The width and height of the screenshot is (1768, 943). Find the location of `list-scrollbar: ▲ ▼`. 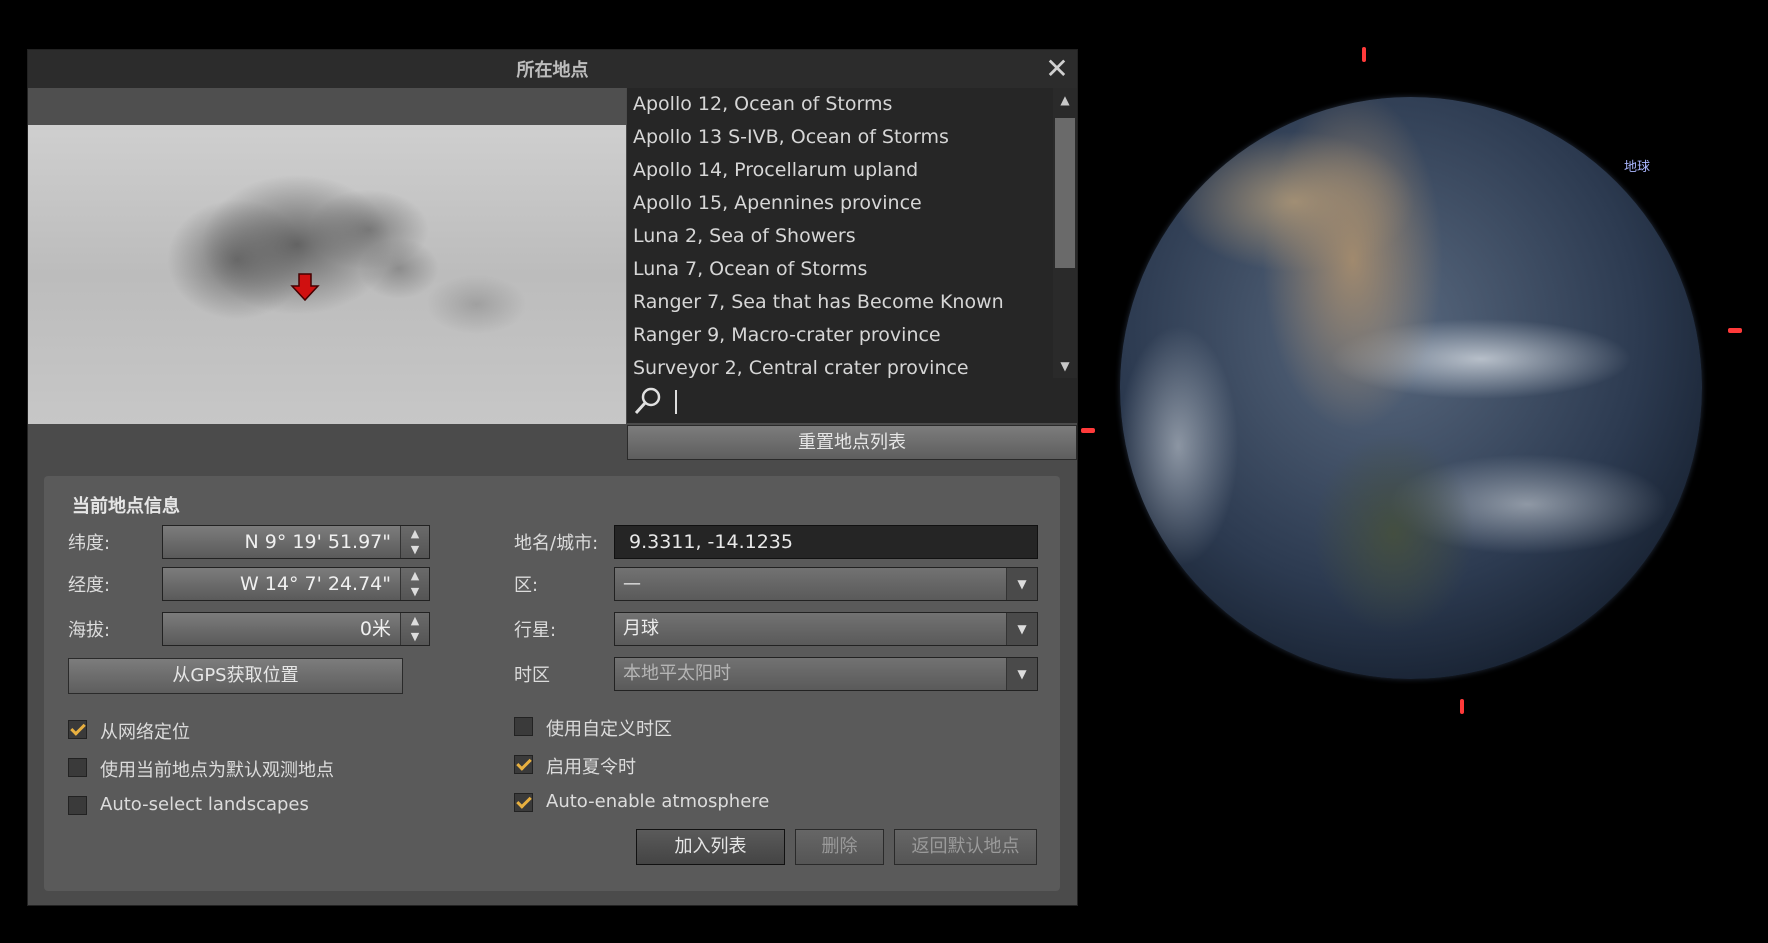

list-scrollbar: ▲ ▼ is located at coordinates (1065, 233).